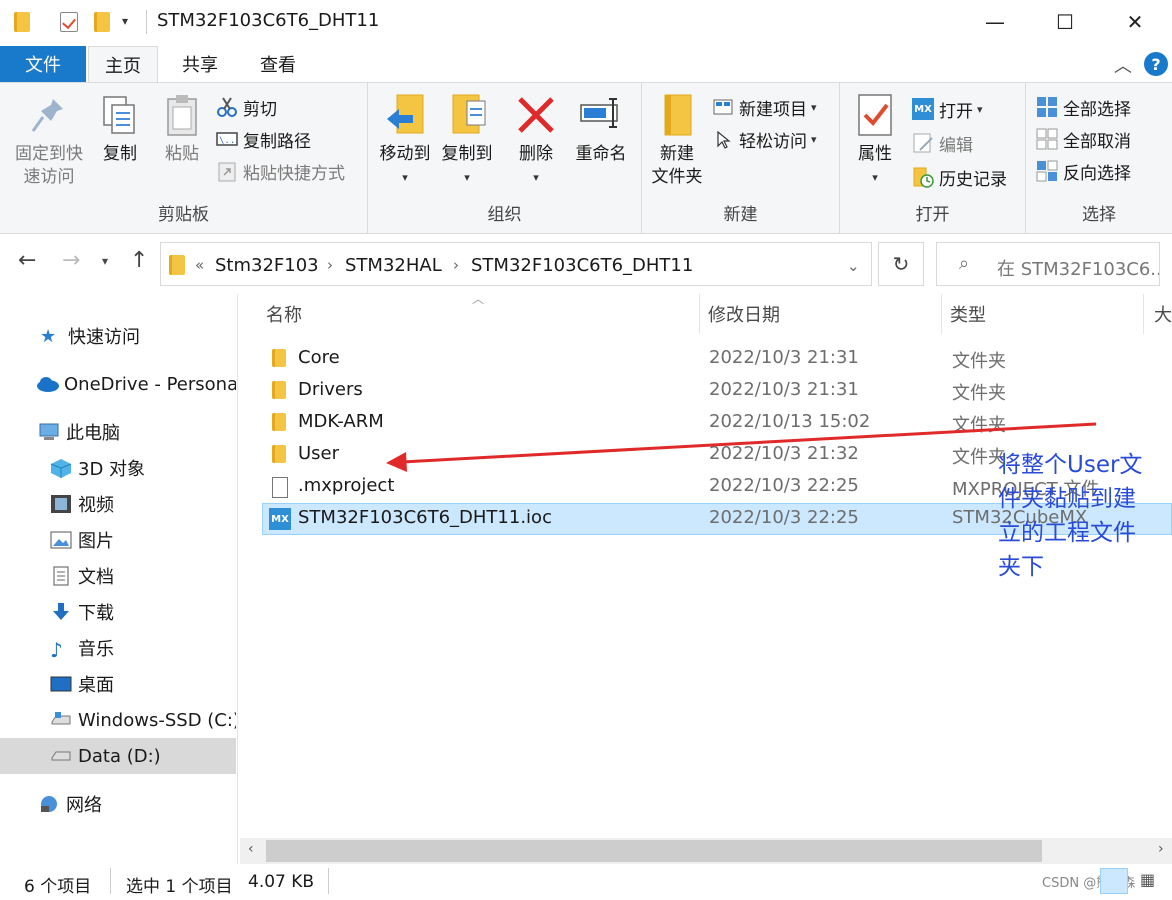 The width and height of the screenshot is (1172, 900). Describe the element at coordinates (267, 265) in the screenshot. I see `breadcrumb-stm32f103: Stm32F103` at that location.